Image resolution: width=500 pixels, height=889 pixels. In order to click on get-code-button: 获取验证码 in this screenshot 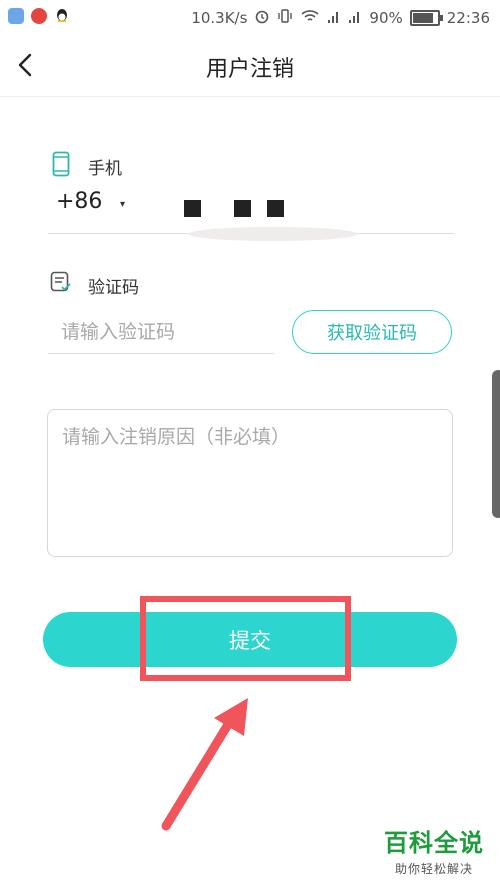, I will do `click(372, 332)`.